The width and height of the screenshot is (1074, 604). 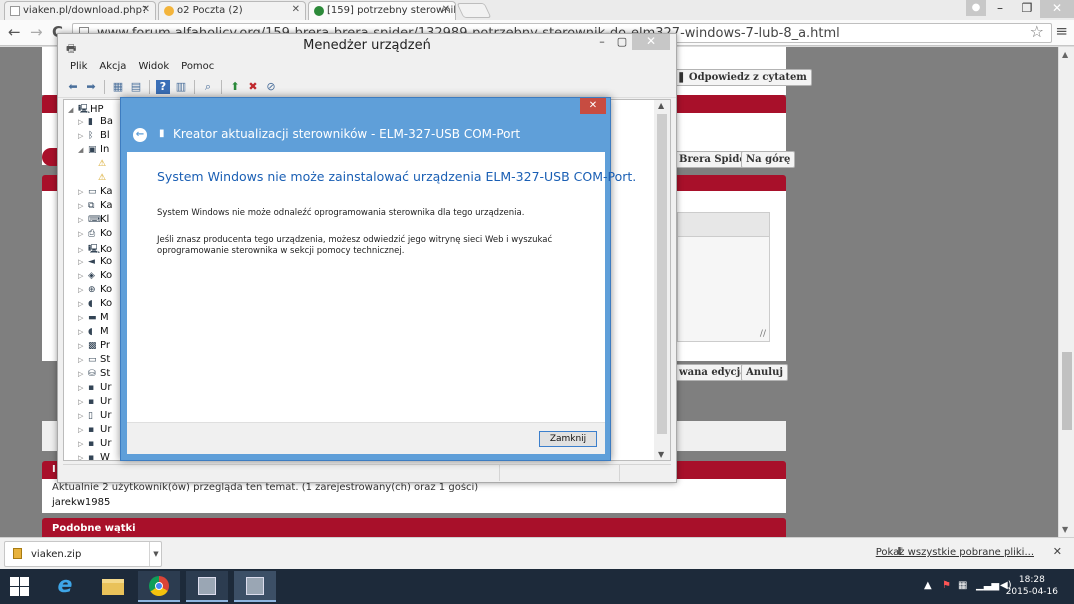 I want to click on tree-item: ▷ ▮ Ba, so click(x=95, y=123).